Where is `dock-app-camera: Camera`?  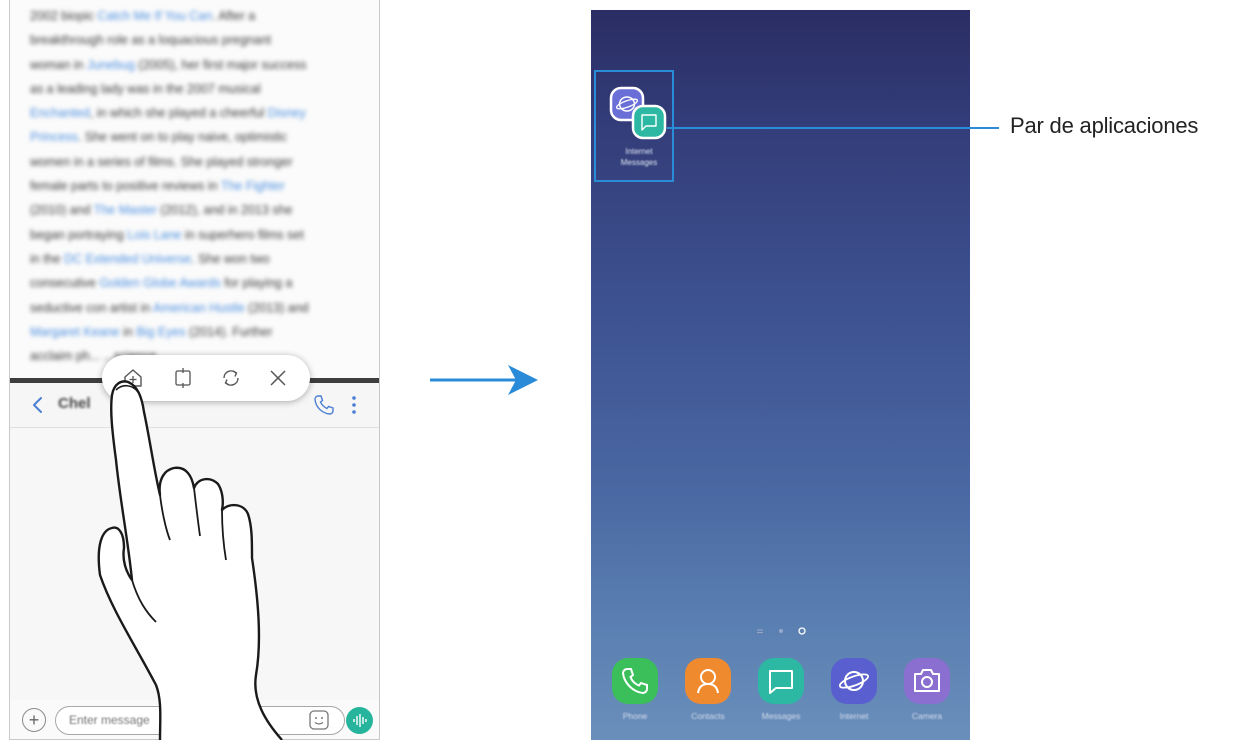 dock-app-camera: Camera is located at coordinates (927, 697).